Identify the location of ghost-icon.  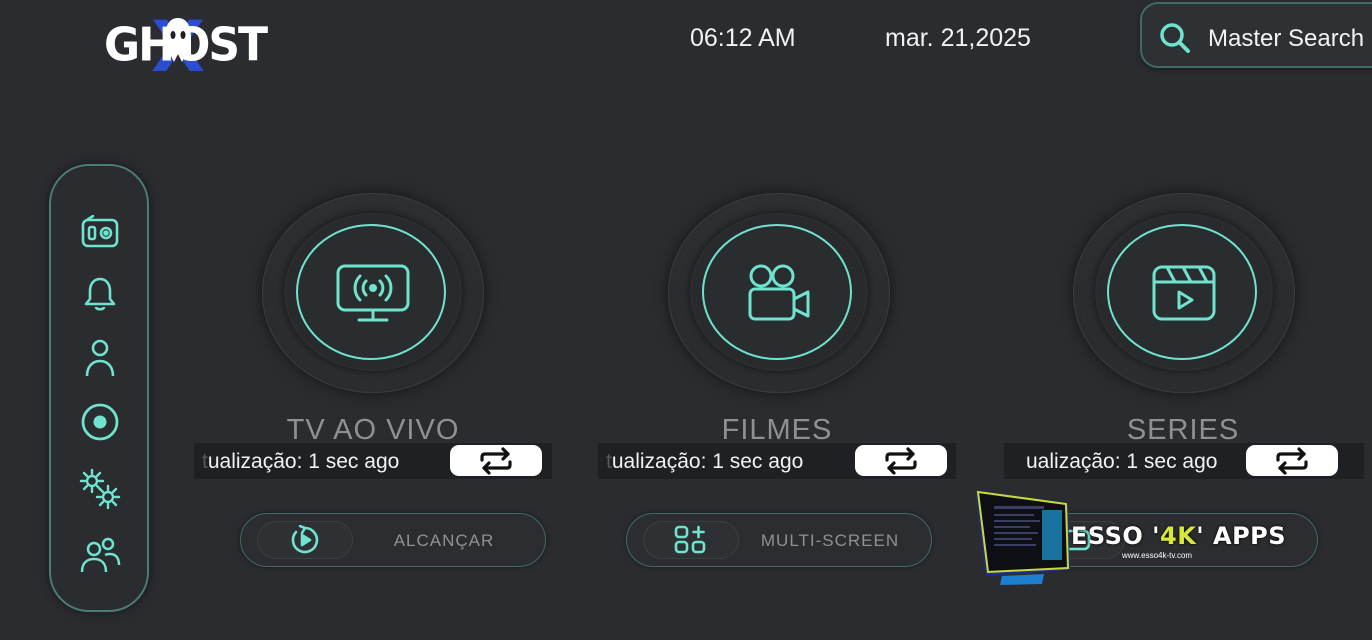
(178, 40).